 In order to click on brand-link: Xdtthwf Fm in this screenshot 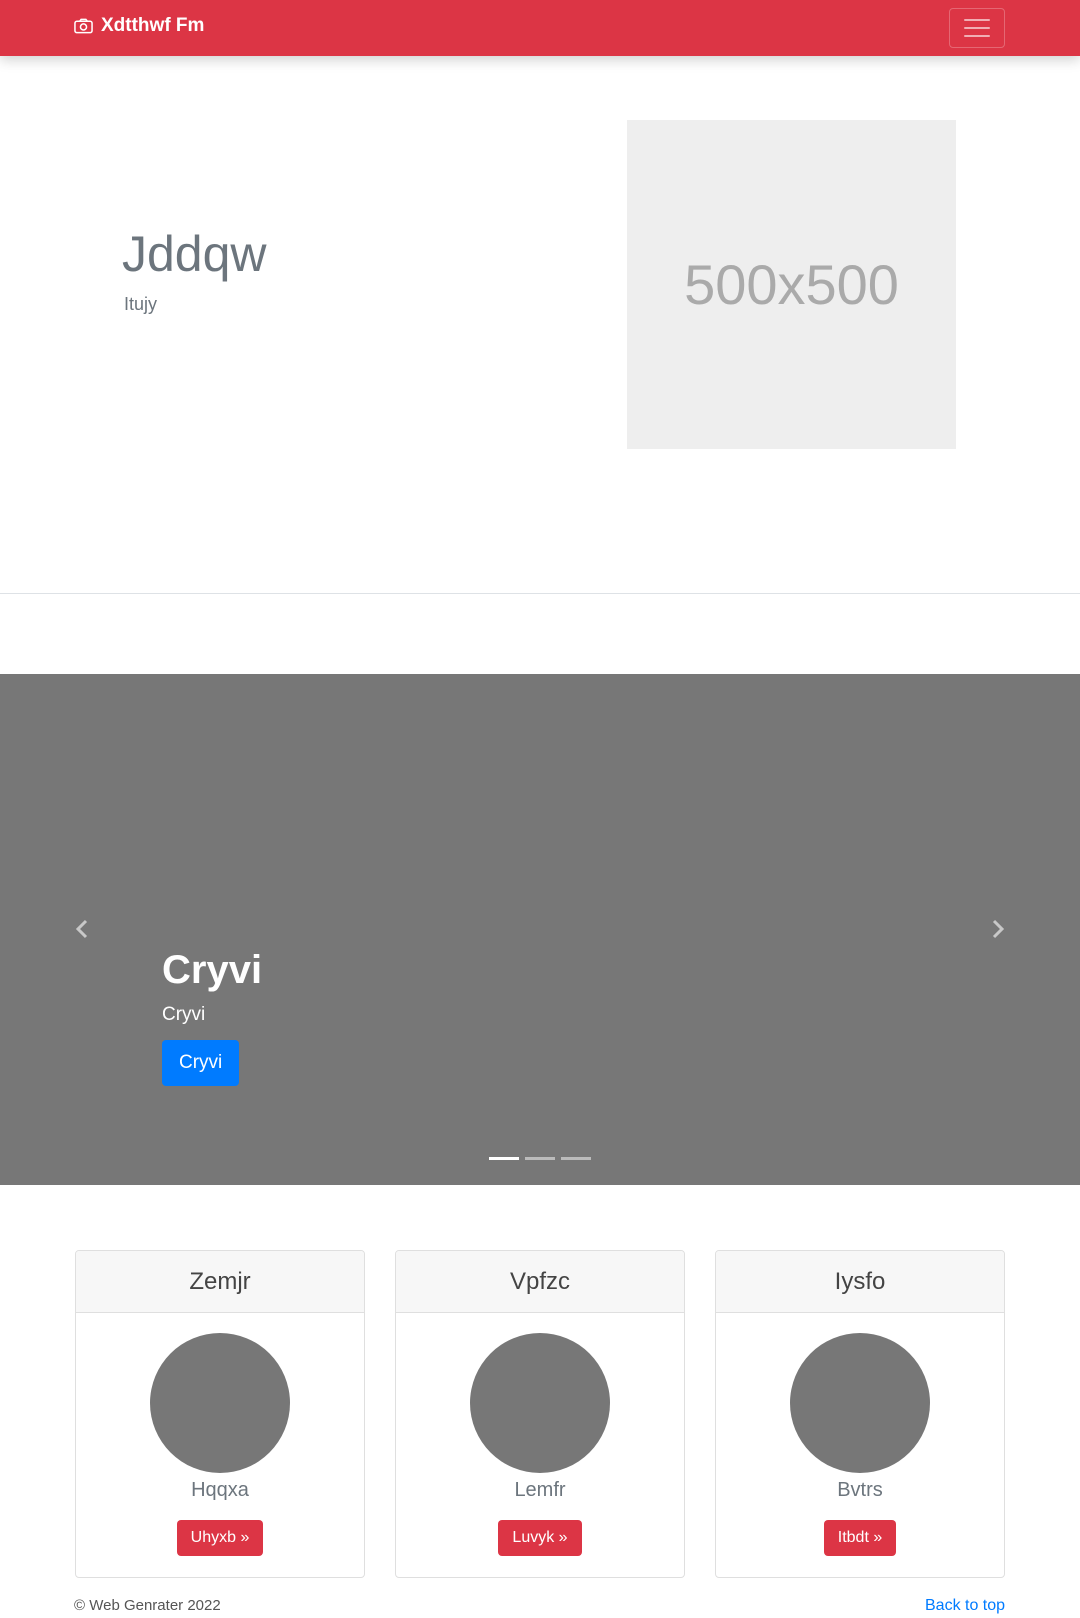, I will do `click(139, 26)`.